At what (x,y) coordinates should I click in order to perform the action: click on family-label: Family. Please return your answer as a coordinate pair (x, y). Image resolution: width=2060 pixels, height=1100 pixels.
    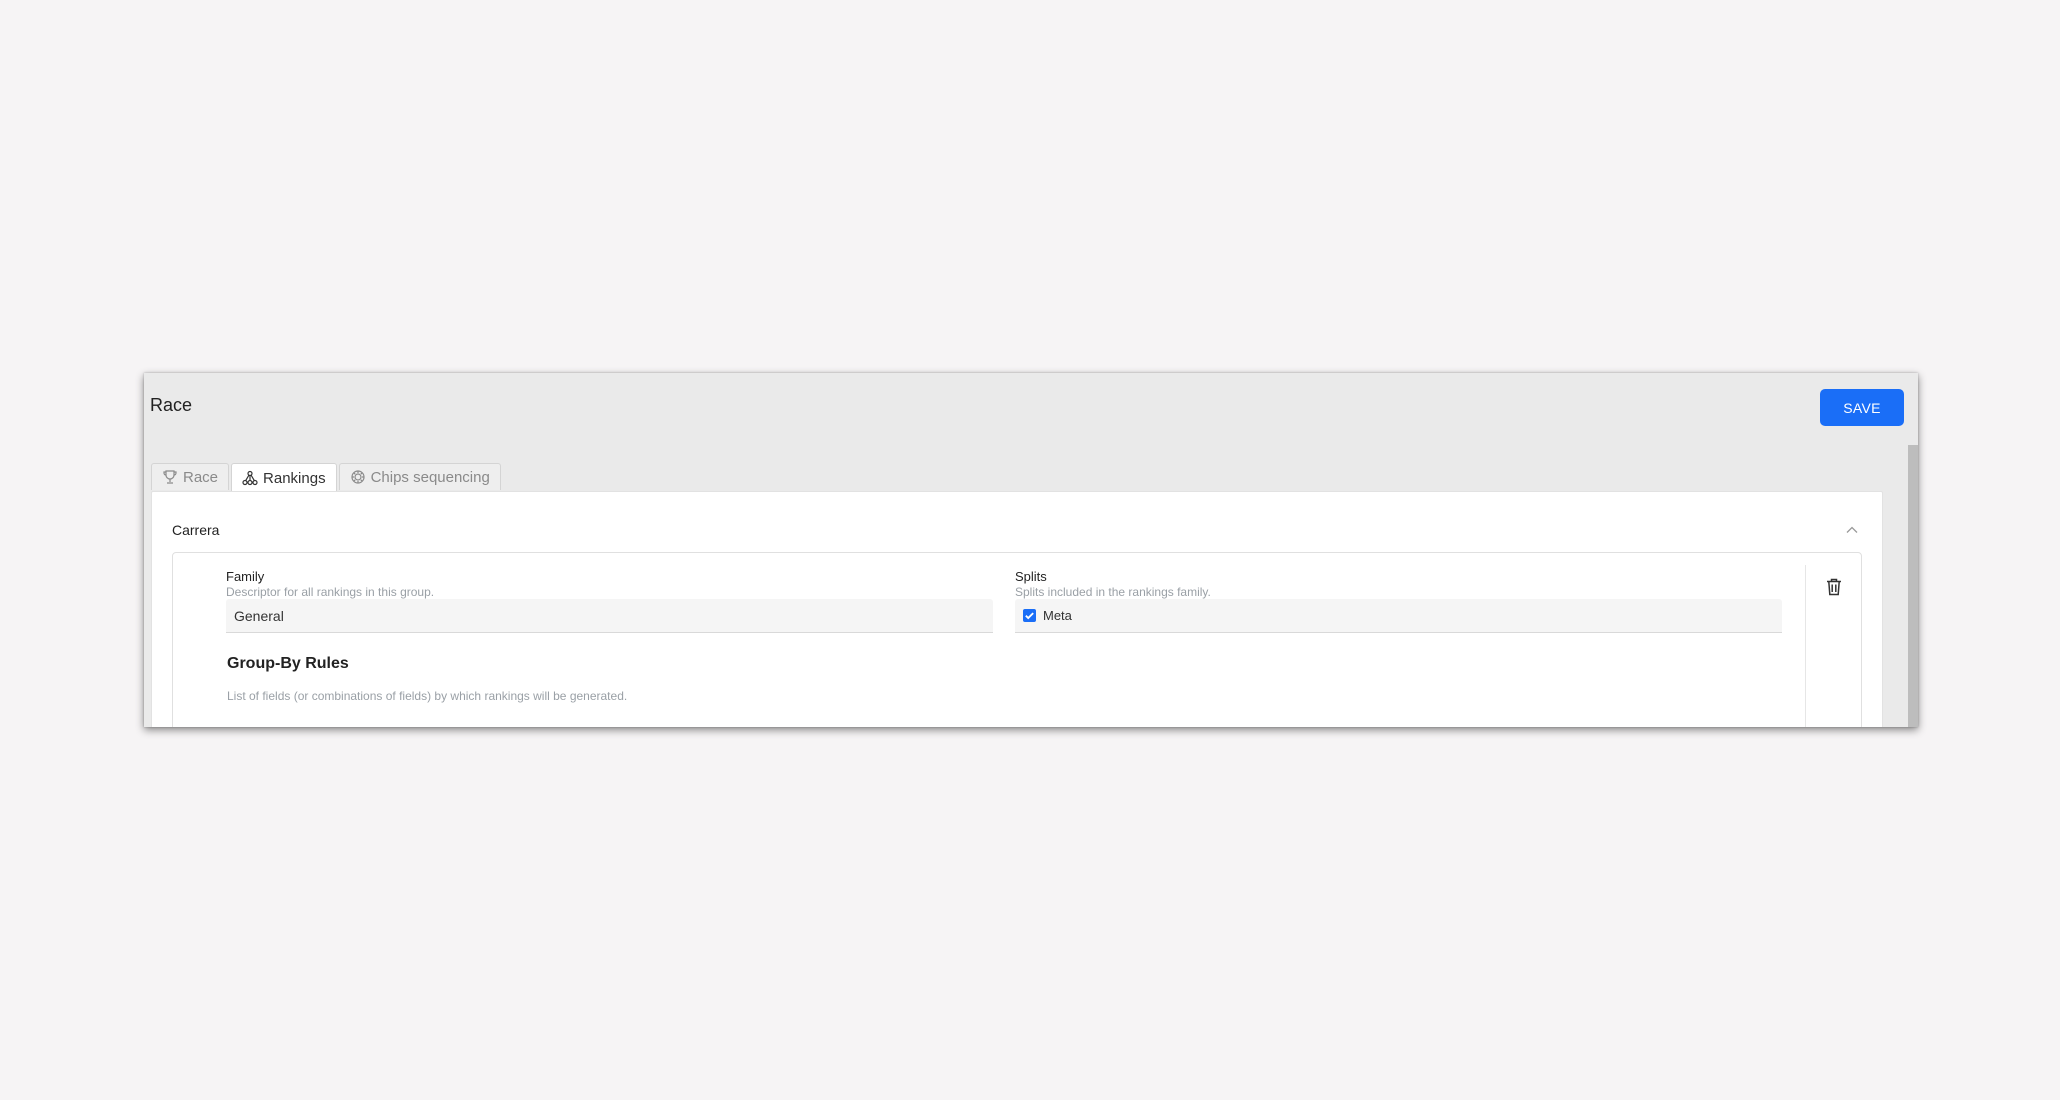
    Looking at the image, I should click on (245, 576).